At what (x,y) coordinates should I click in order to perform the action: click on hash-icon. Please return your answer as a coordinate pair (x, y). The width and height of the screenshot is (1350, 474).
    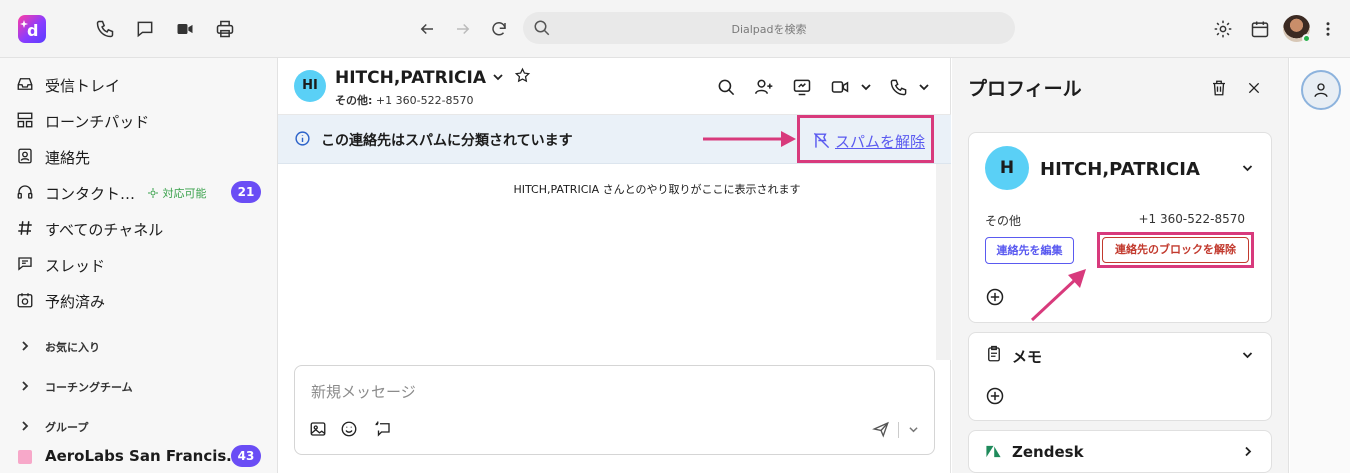
    Looking at the image, I should click on (25, 228).